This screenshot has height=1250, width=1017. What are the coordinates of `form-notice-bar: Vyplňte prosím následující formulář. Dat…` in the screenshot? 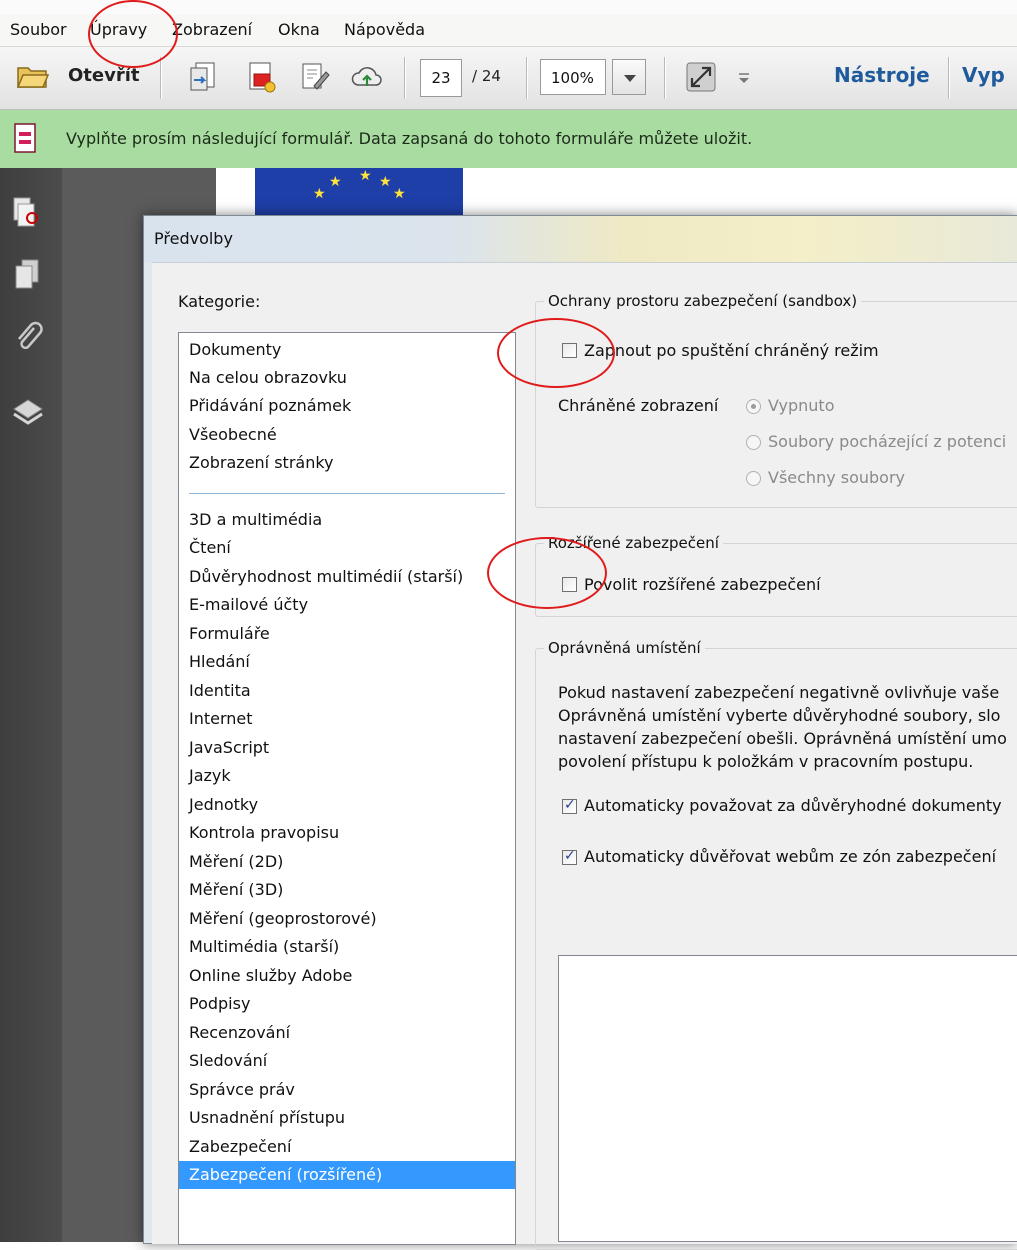 It's located at (508, 139).